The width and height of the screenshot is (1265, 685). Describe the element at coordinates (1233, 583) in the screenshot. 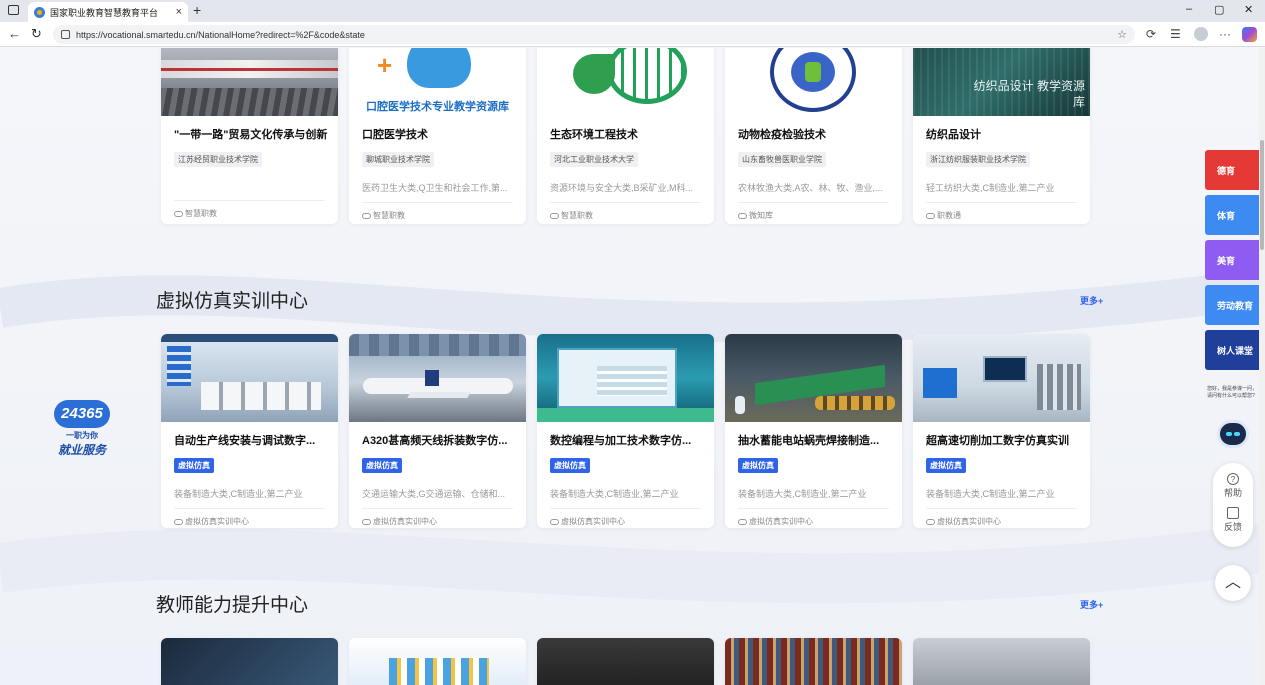

I see `back-to-top-button: ︿` at that location.